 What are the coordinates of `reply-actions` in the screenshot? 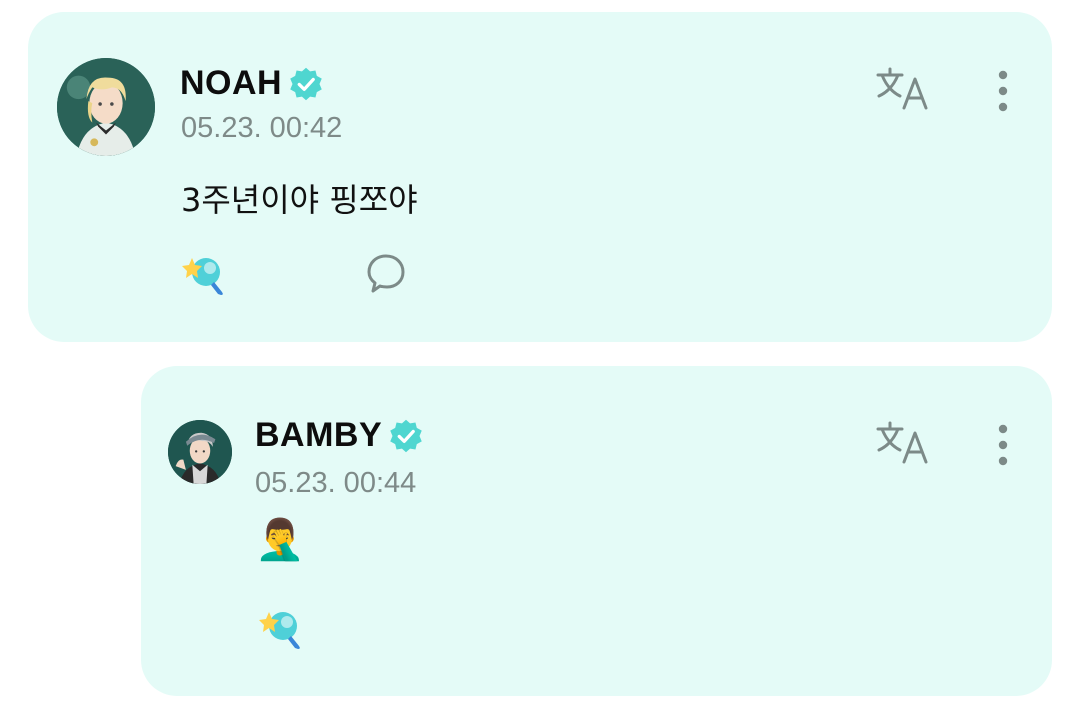 It's located at (326, 627).